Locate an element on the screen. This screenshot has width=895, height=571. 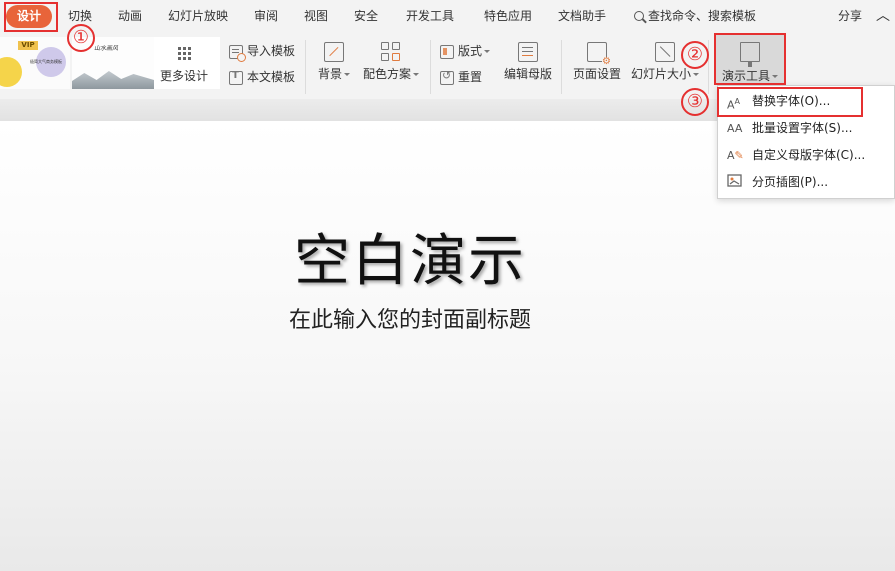
tab-review: 审阅 is located at coordinates (266, 16).